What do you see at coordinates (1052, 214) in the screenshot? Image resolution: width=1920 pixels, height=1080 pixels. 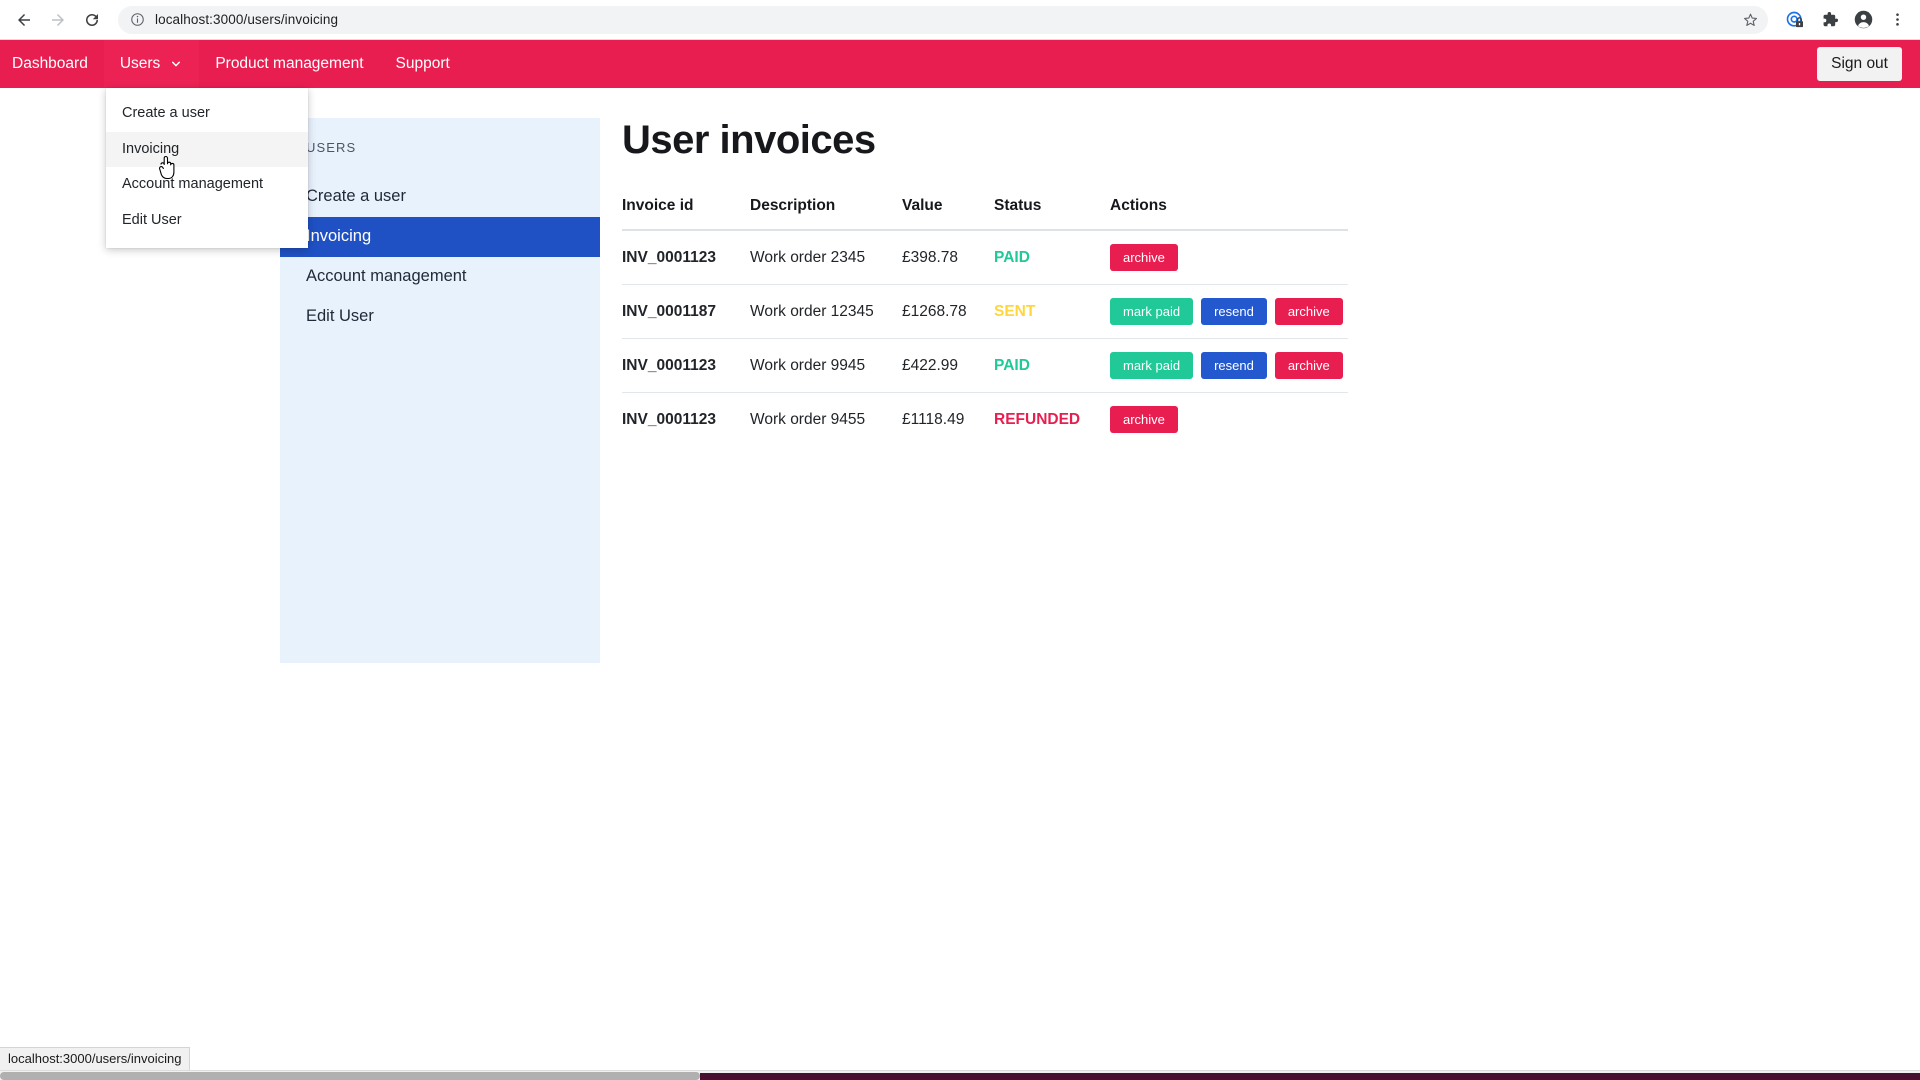 I see `column-header-status: Status` at bounding box center [1052, 214].